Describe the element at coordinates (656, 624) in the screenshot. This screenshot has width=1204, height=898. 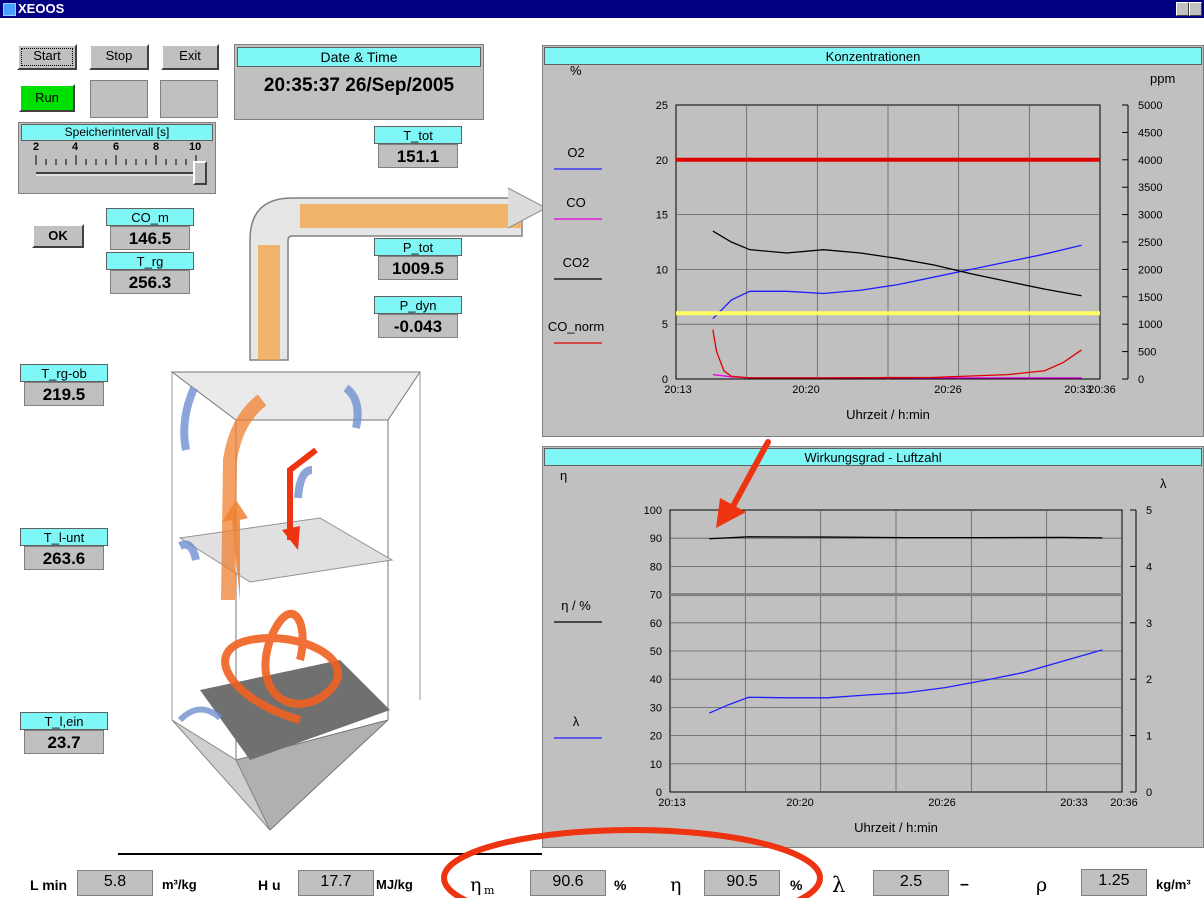
I see `y-tick-label: 60` at that location.